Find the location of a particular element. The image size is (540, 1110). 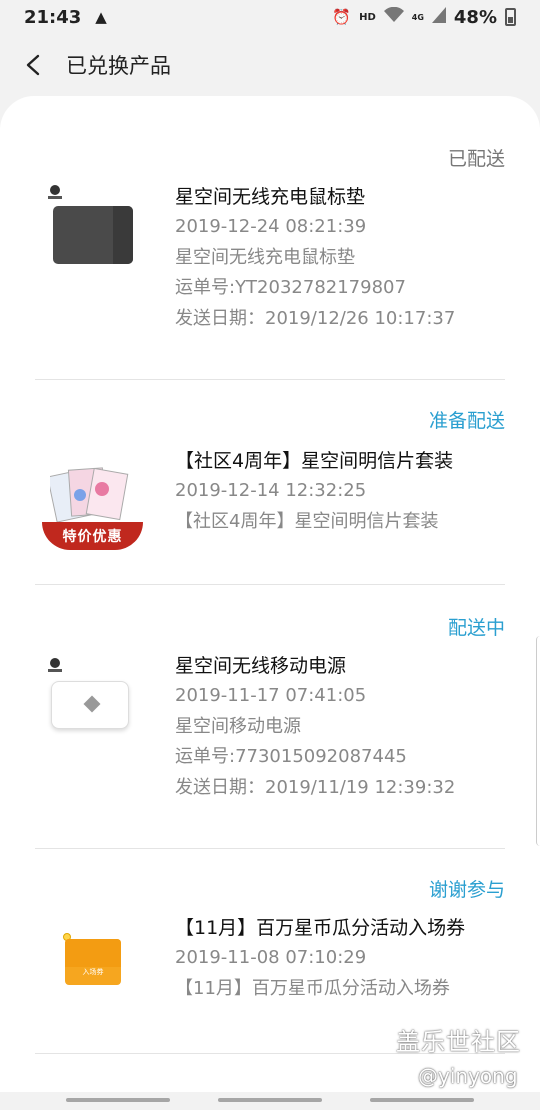

ticket-image: 入场券 is located at coordinates (95, 974).